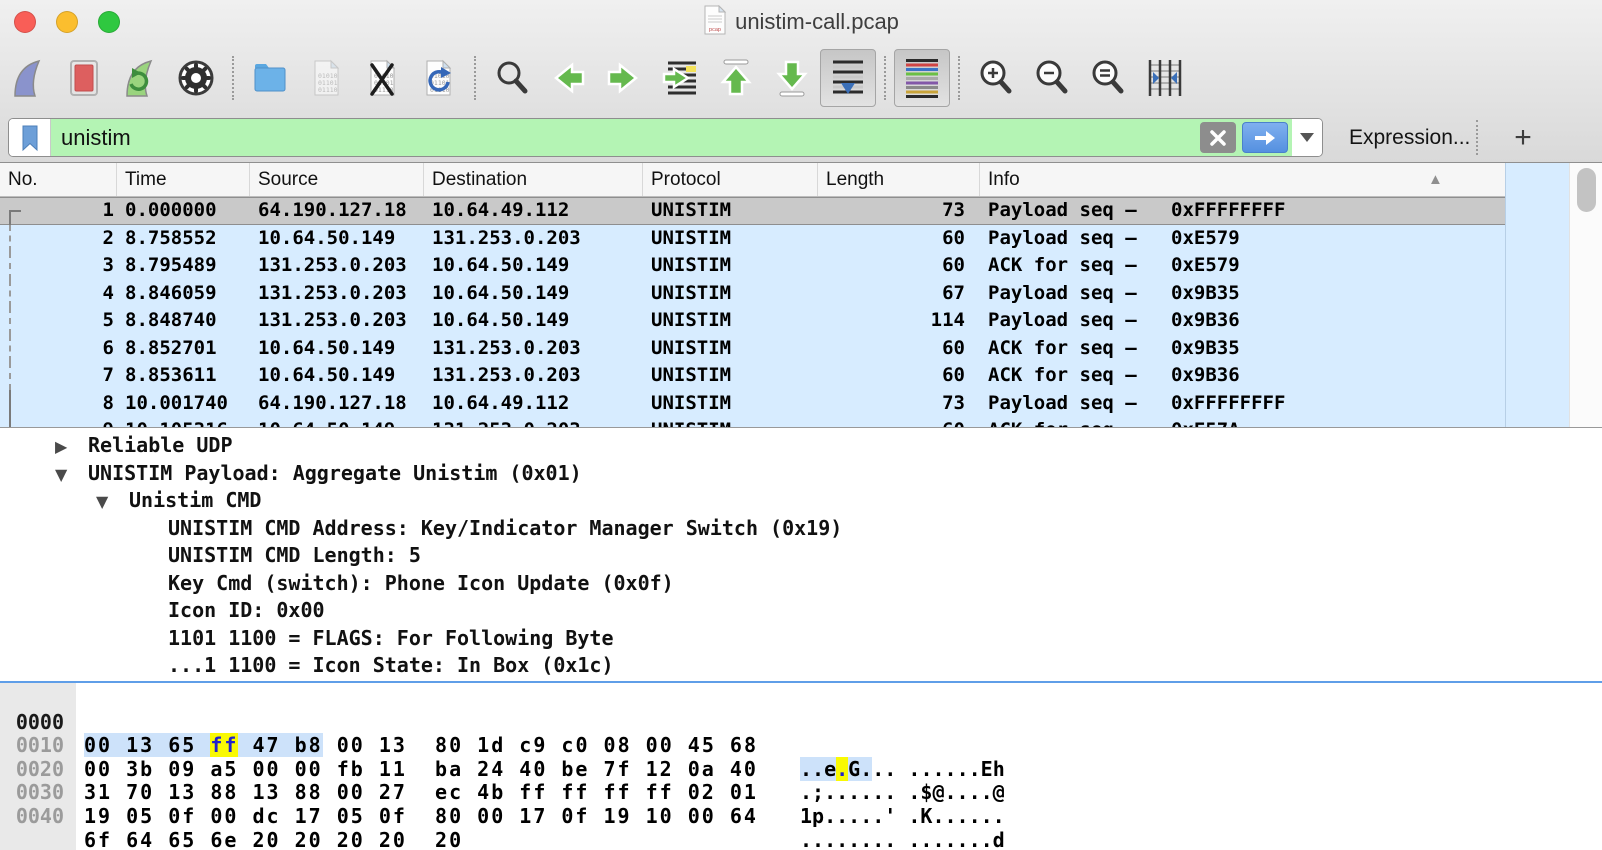  I want to click on filter-history-dropdown, so click(1307, 137).